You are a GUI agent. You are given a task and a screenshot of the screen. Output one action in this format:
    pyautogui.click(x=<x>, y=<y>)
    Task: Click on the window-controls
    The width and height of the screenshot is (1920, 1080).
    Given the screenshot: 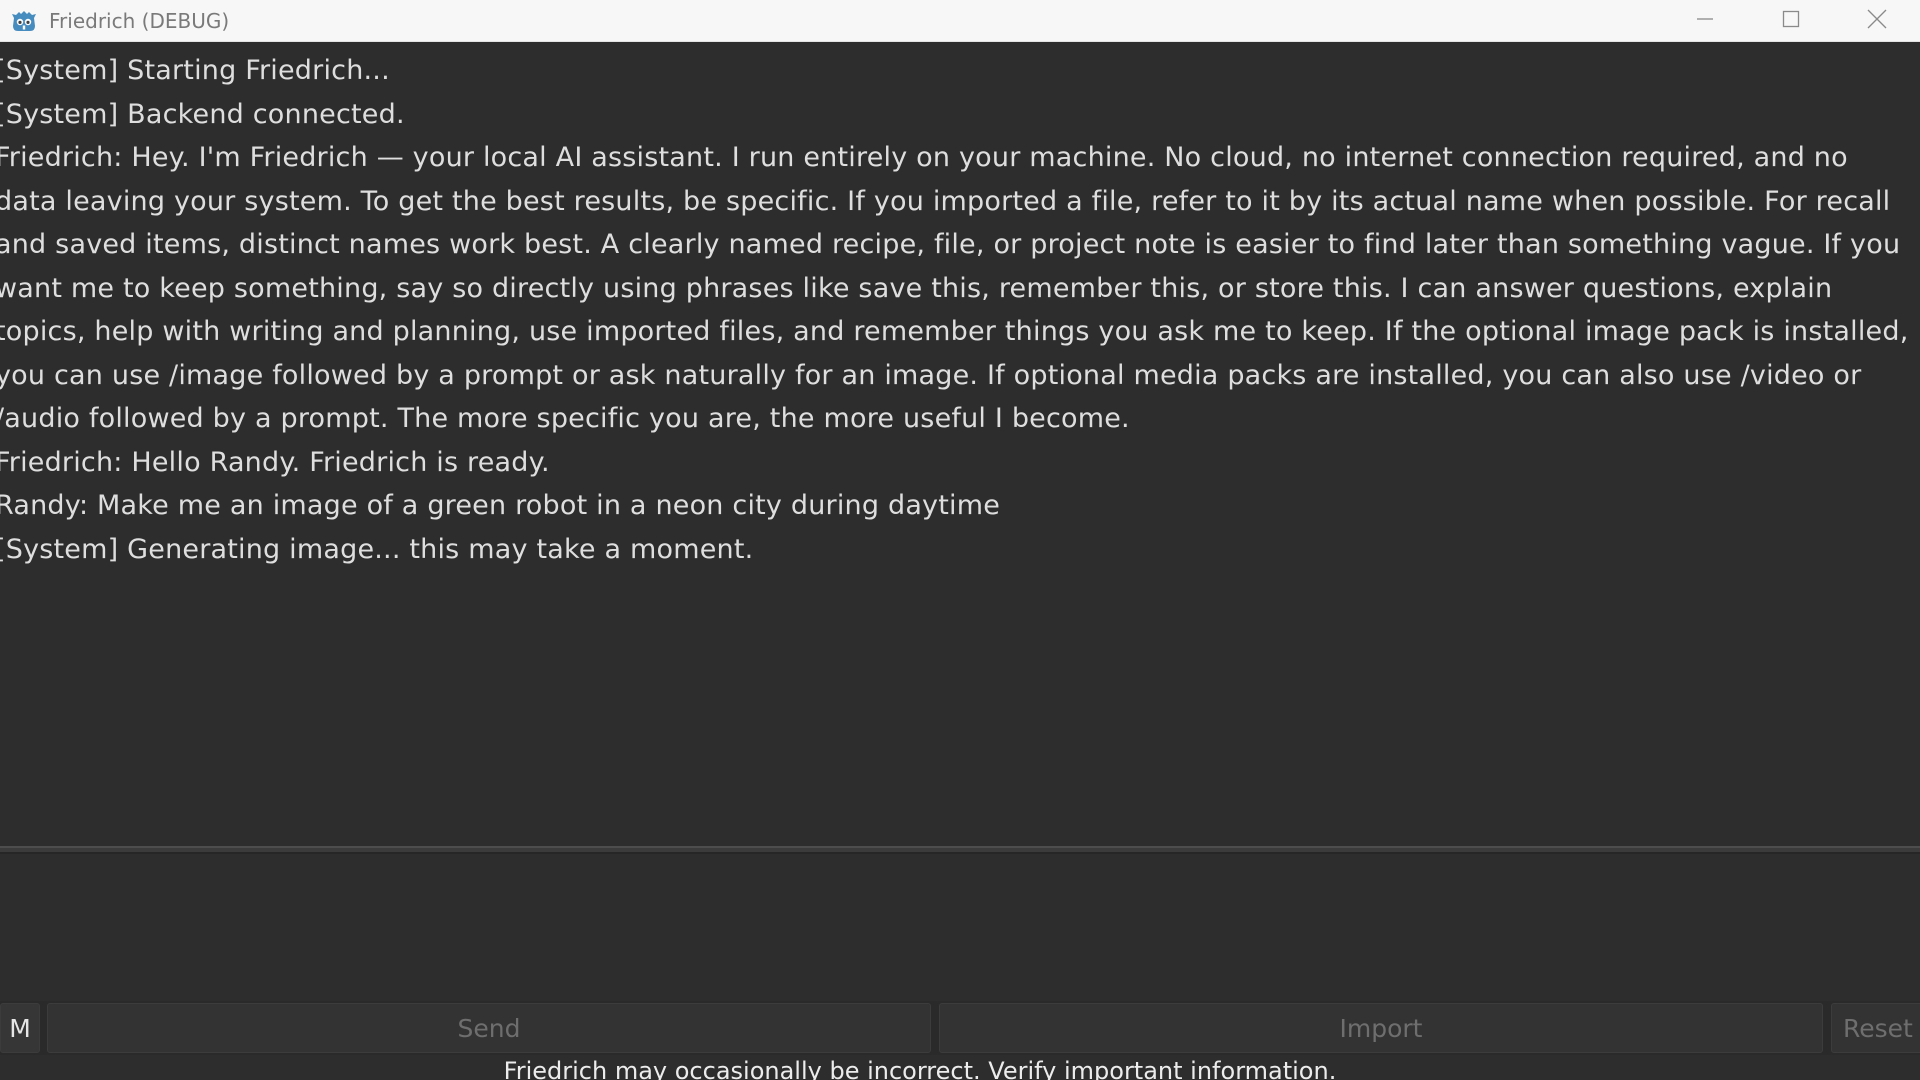 What is the action you would take?
    pyautogui.click(x=1791, y=21)
    